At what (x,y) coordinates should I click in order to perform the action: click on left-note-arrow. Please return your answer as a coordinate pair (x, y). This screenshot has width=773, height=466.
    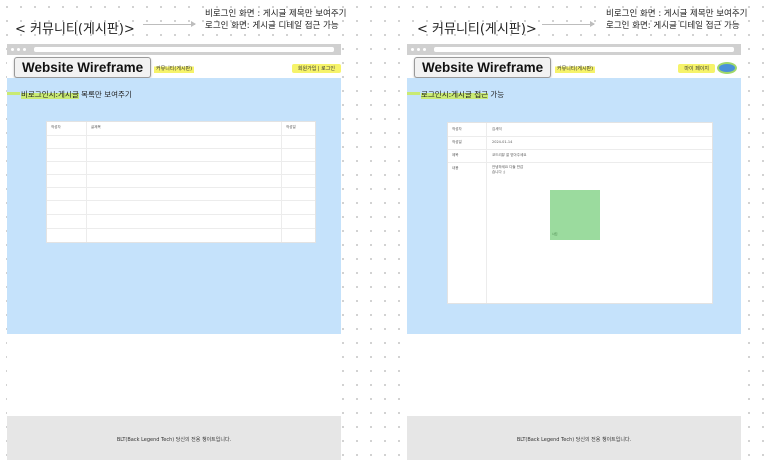
    Looking at the image, I should click on (169, 24).